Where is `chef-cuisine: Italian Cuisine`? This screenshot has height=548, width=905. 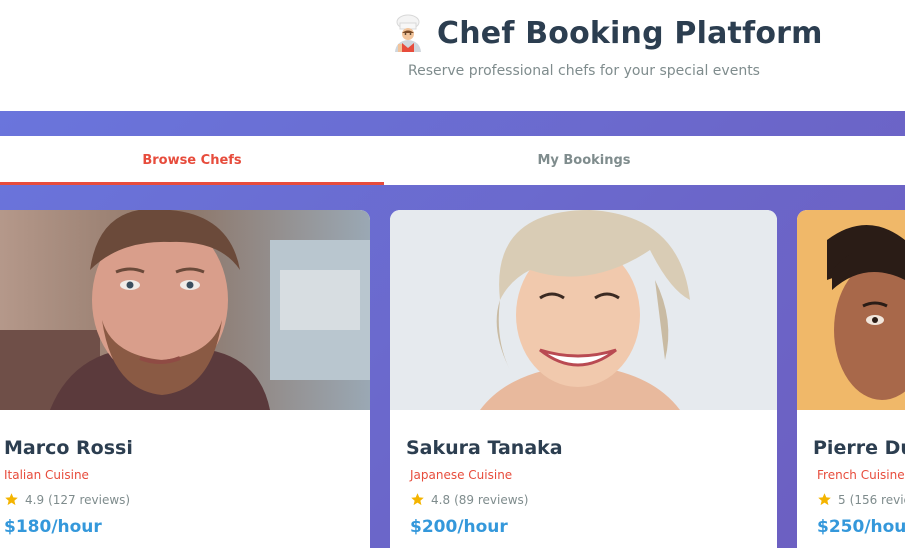
chef-cuisine: Italian Cuisine is located at coordinates (46, 475).